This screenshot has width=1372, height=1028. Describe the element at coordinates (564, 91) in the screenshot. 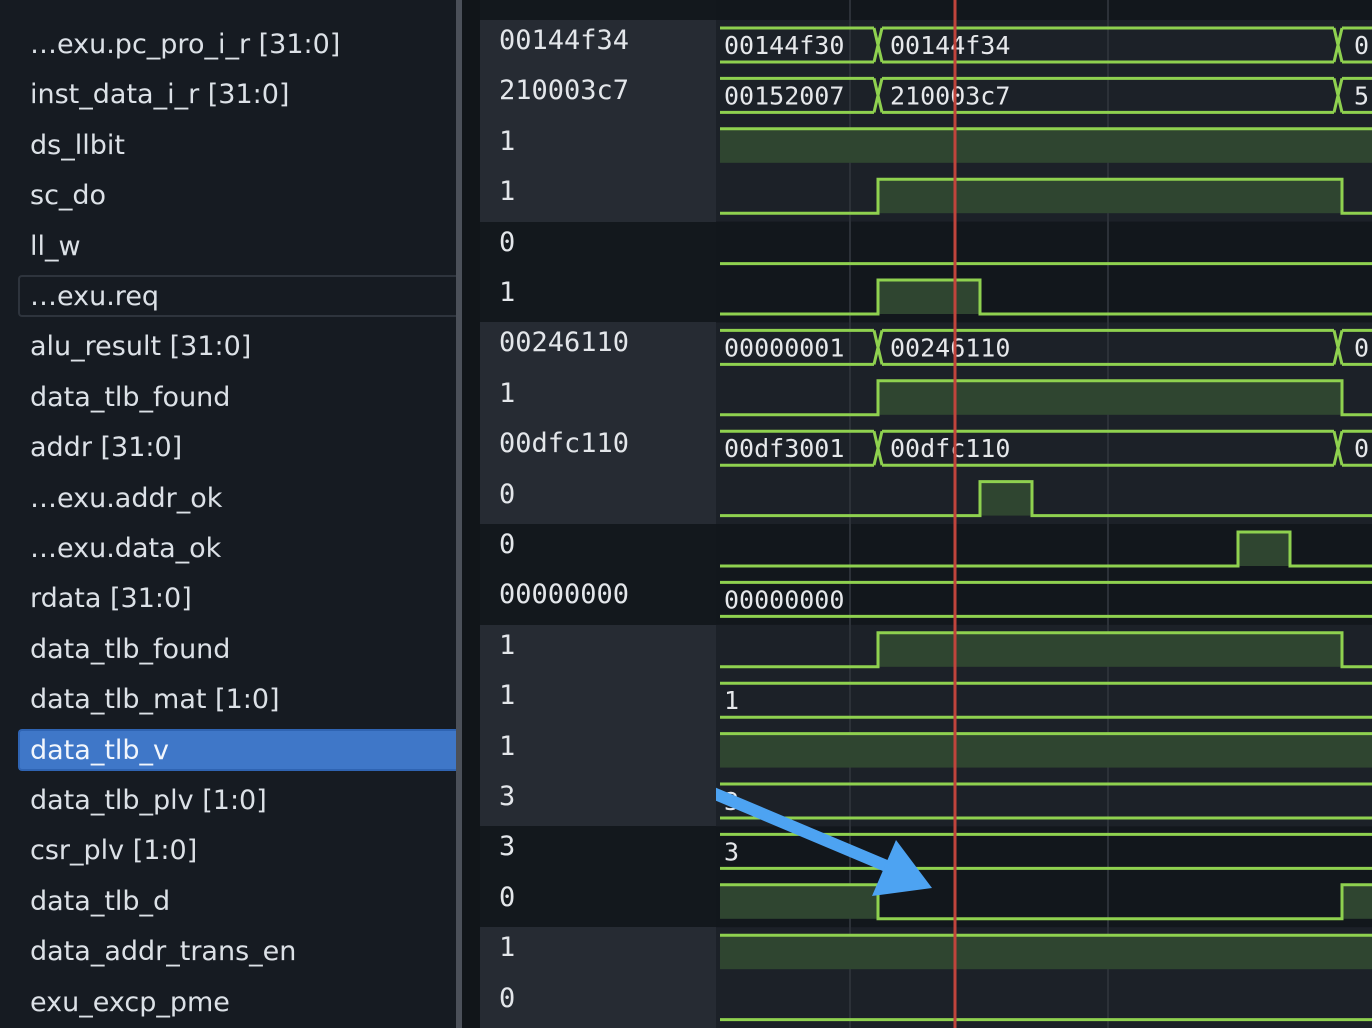

I see `signal-value: 210003c7` at that location.